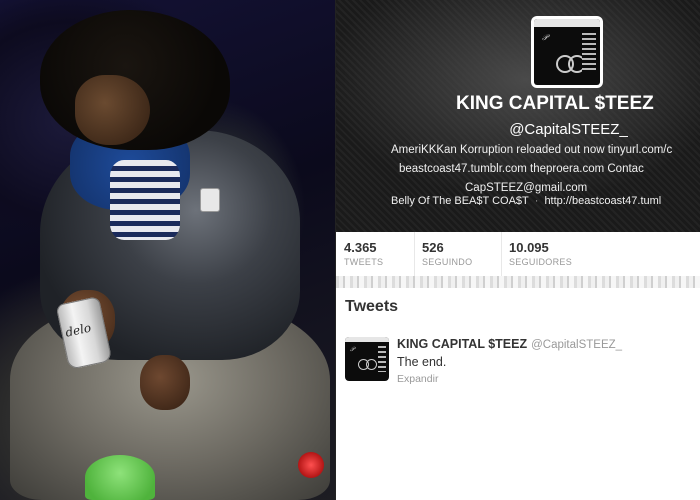 The image size is (700, 500). I want to click on photo-shirt, so click(145, 200).